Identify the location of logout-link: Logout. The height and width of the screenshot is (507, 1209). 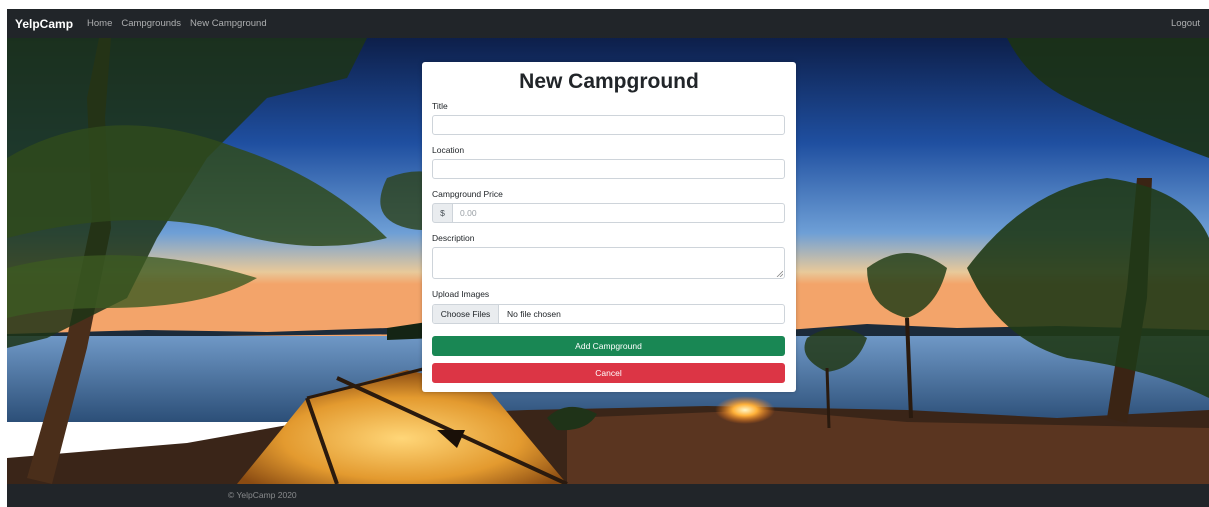
(1185, 23).